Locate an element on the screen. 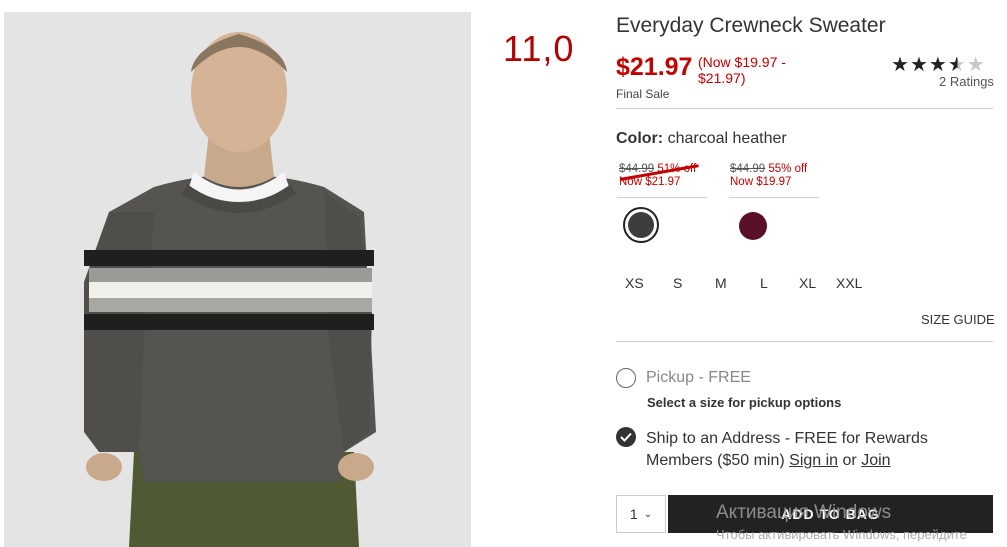  quantity-select: 1 ⌄ is located at coordinates (641, 514).